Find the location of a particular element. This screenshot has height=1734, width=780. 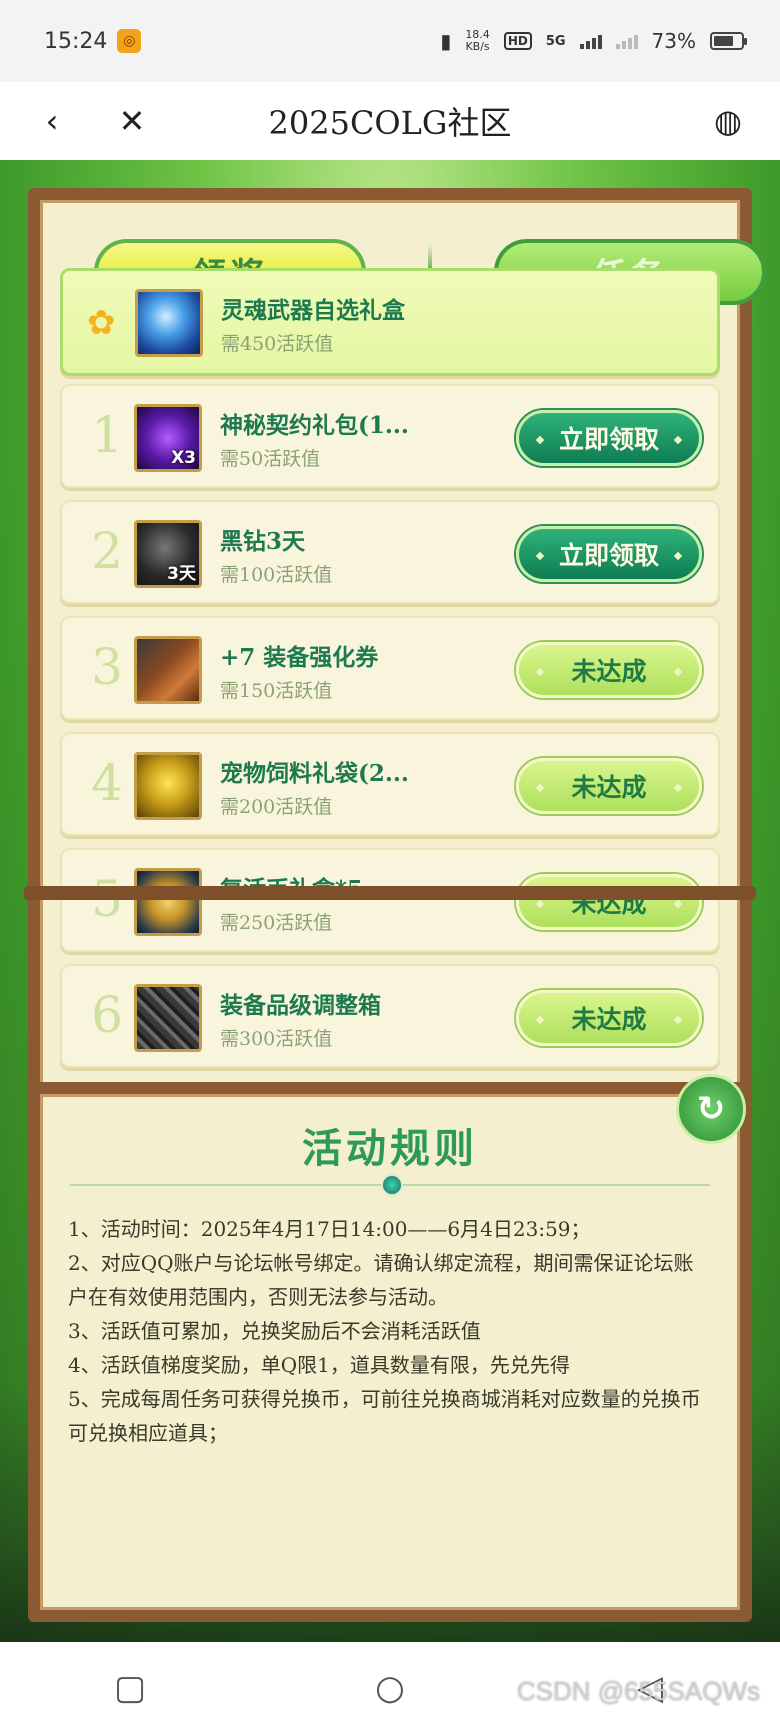

reward-name: 装备品级调整箱 is located at coordinates (300, 1005).